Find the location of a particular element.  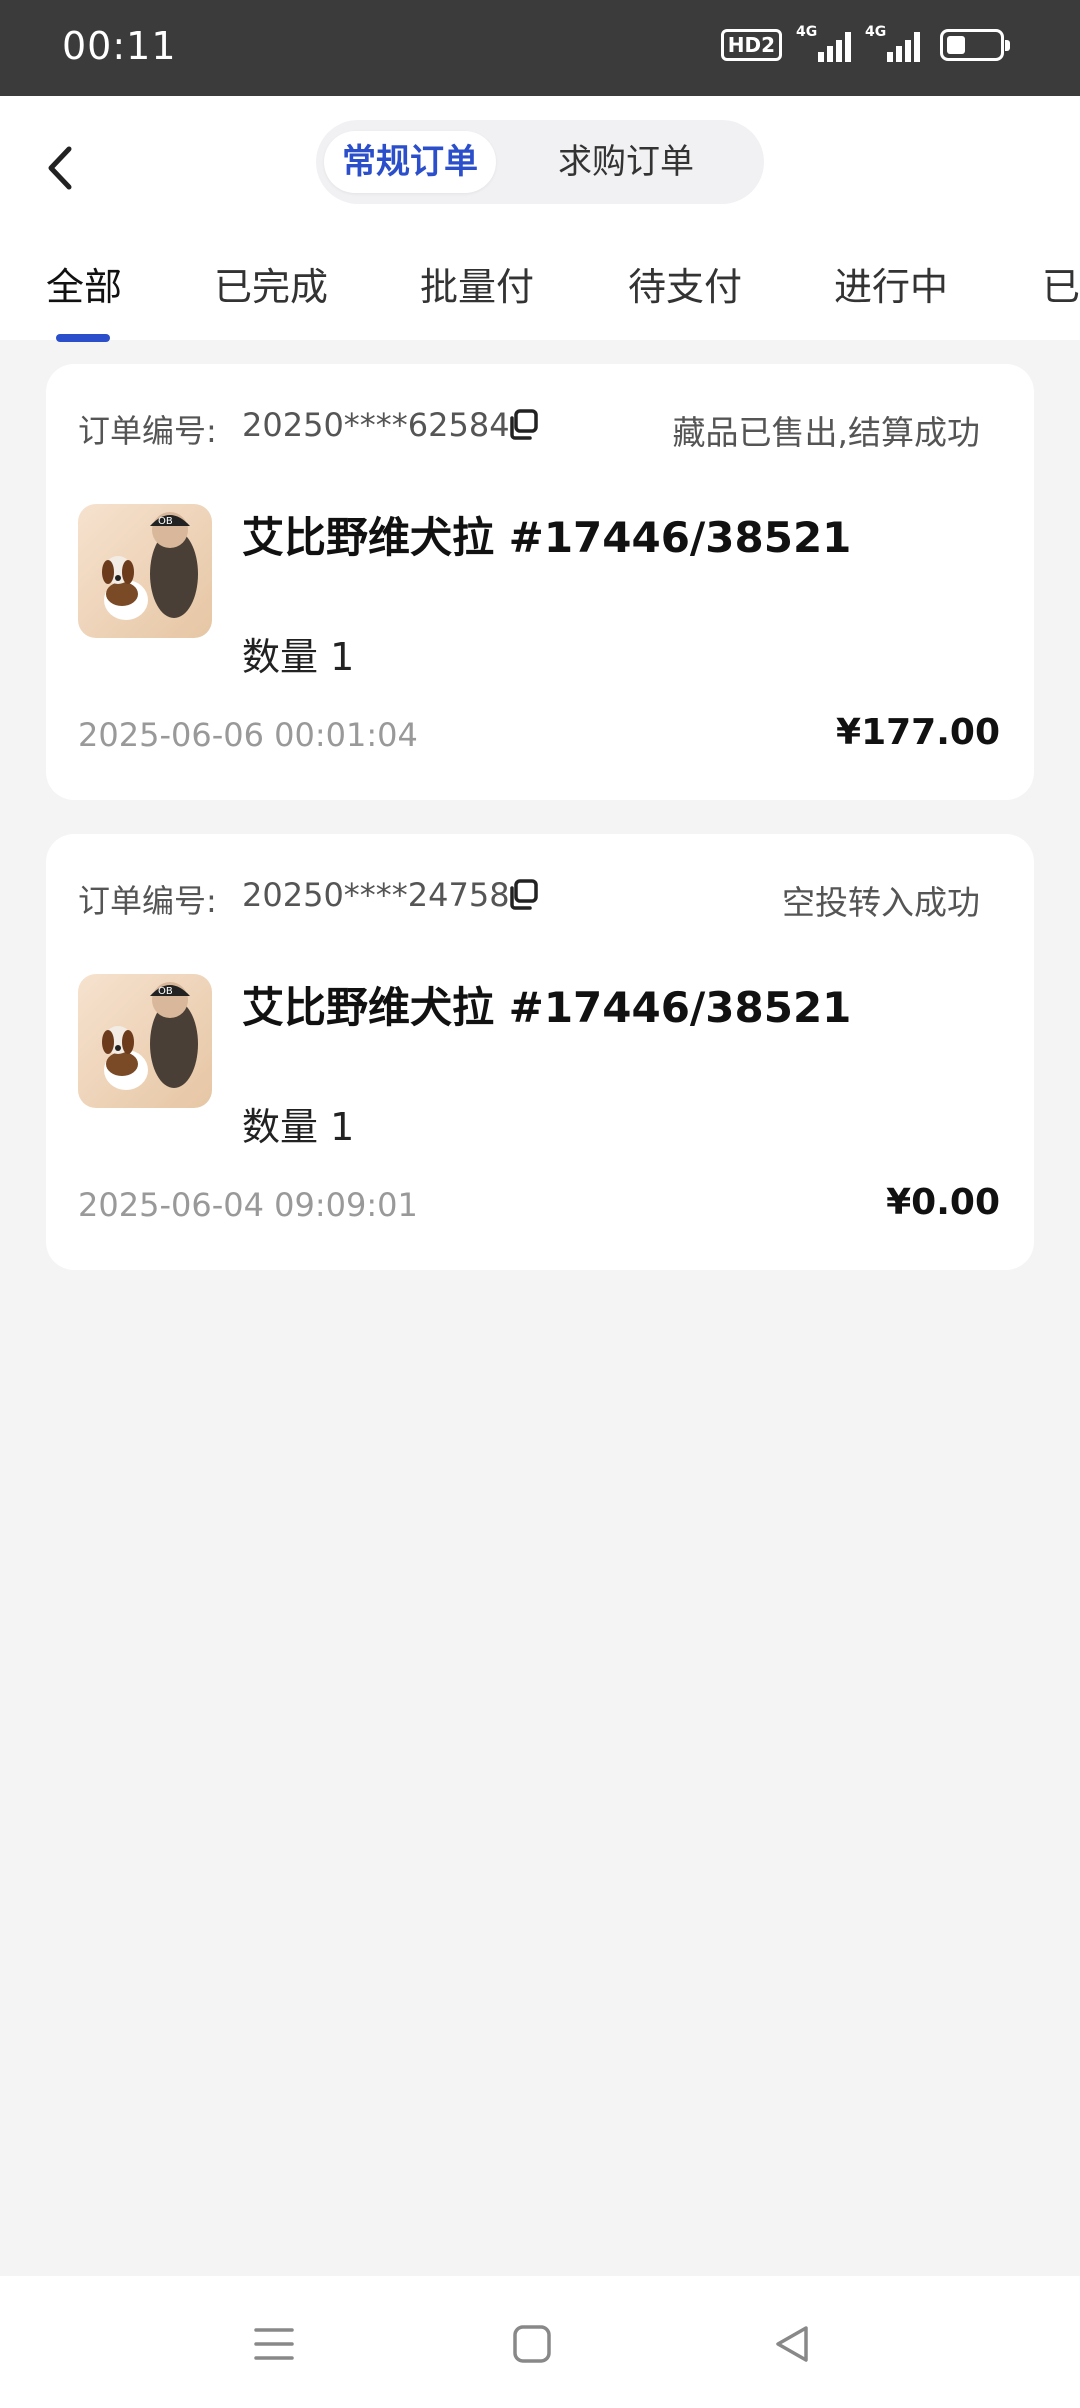

order-type-switch: 常规订单 求购订单 is located at coordinates (540, 162).